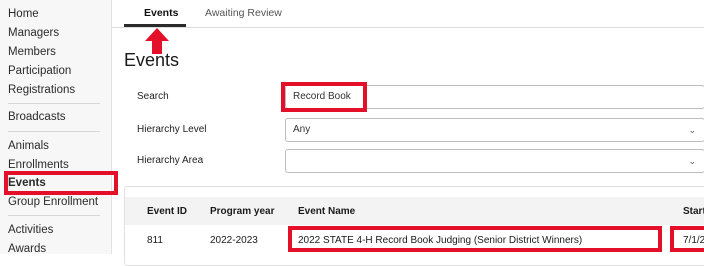  Describe the element at coordinates (408, 14) in the screenshot. I see `tab-bar` at that location.